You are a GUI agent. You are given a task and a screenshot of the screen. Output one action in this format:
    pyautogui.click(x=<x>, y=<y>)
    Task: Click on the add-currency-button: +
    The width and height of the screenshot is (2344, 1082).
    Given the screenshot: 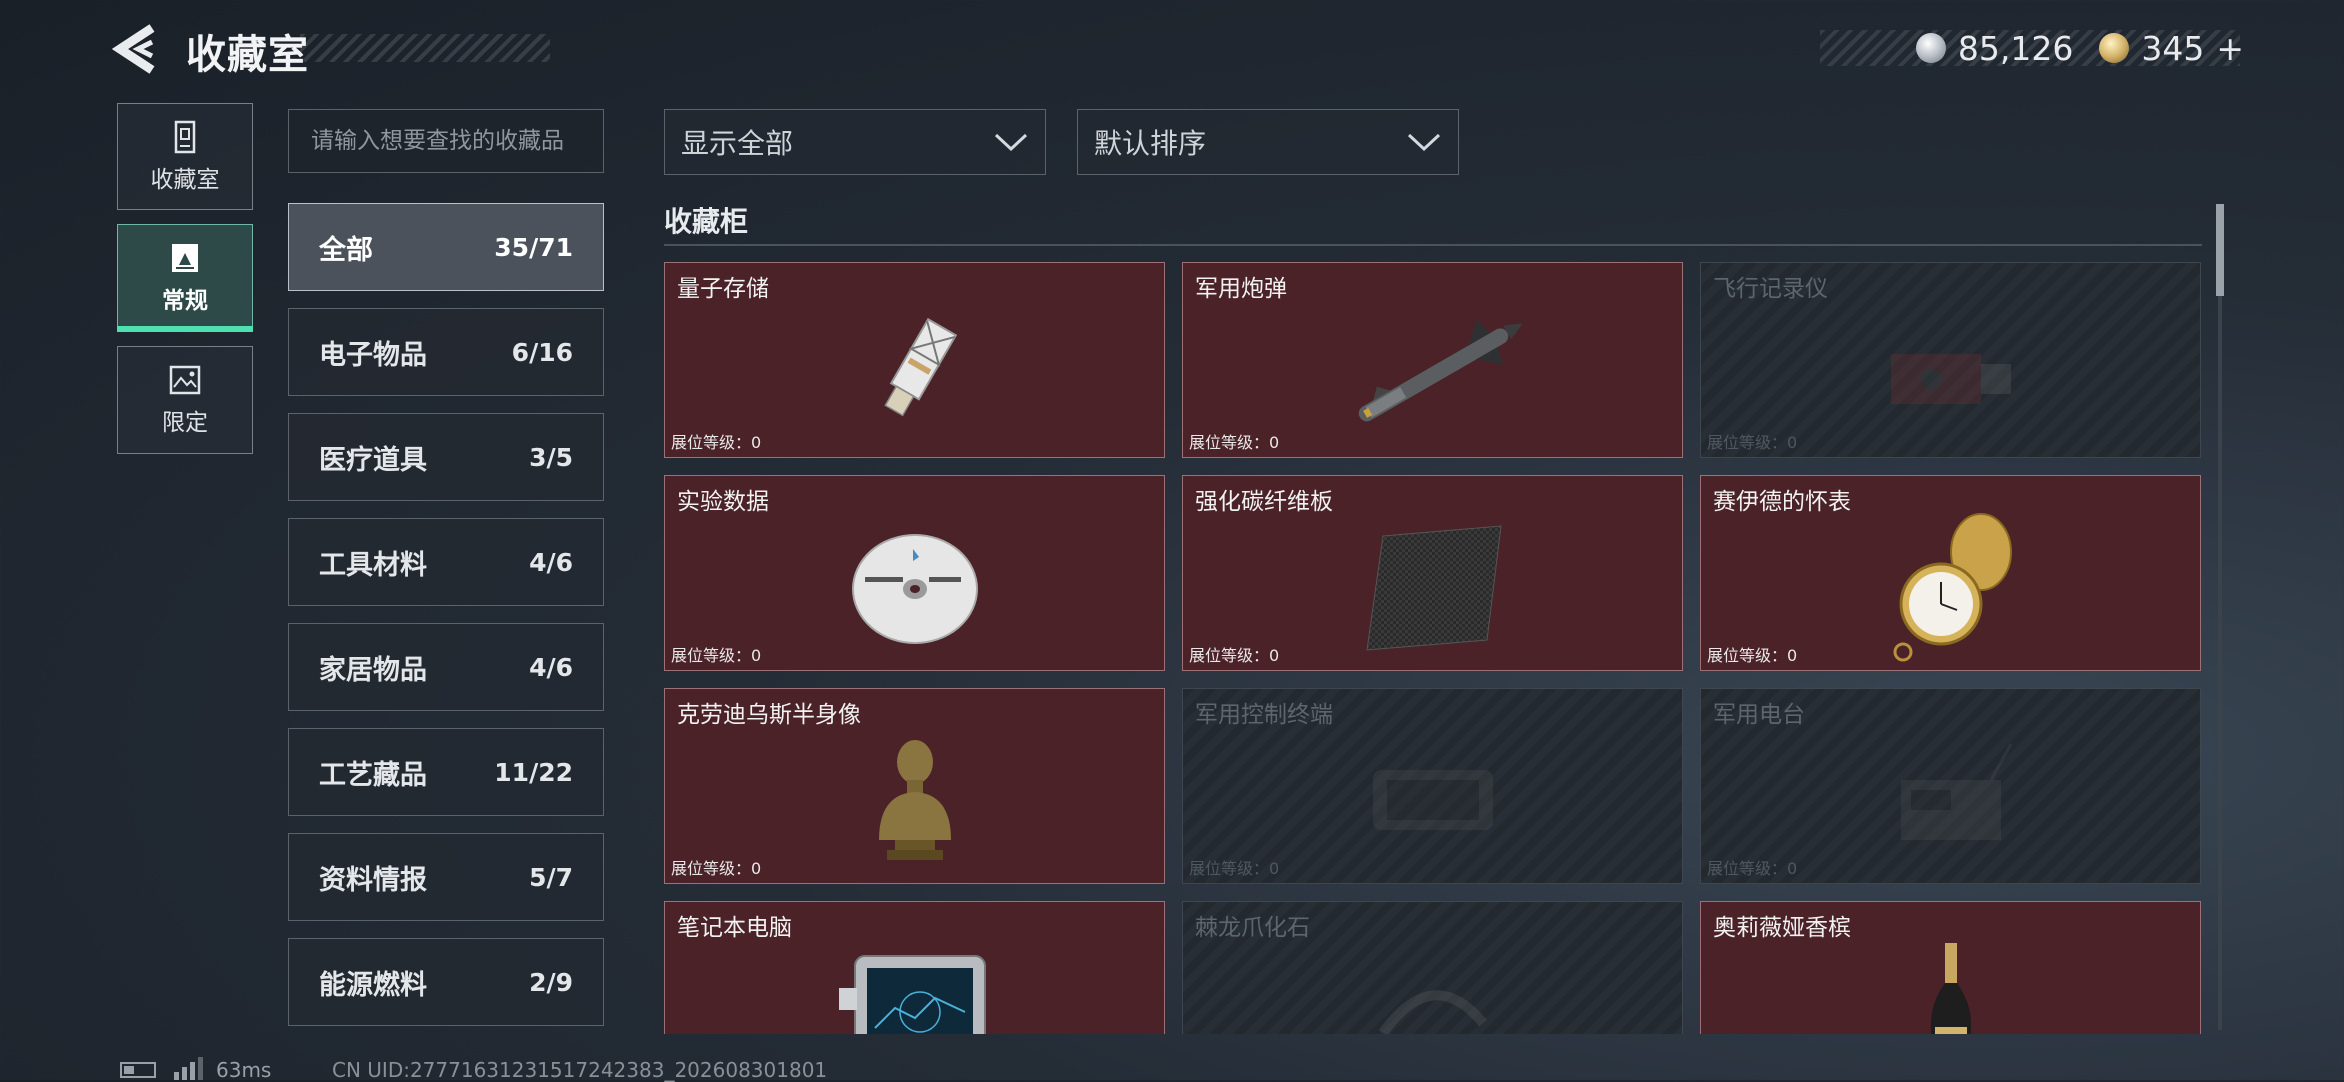 What is the action you would take?
    pyautogui.click(x=2230, y=48)
    